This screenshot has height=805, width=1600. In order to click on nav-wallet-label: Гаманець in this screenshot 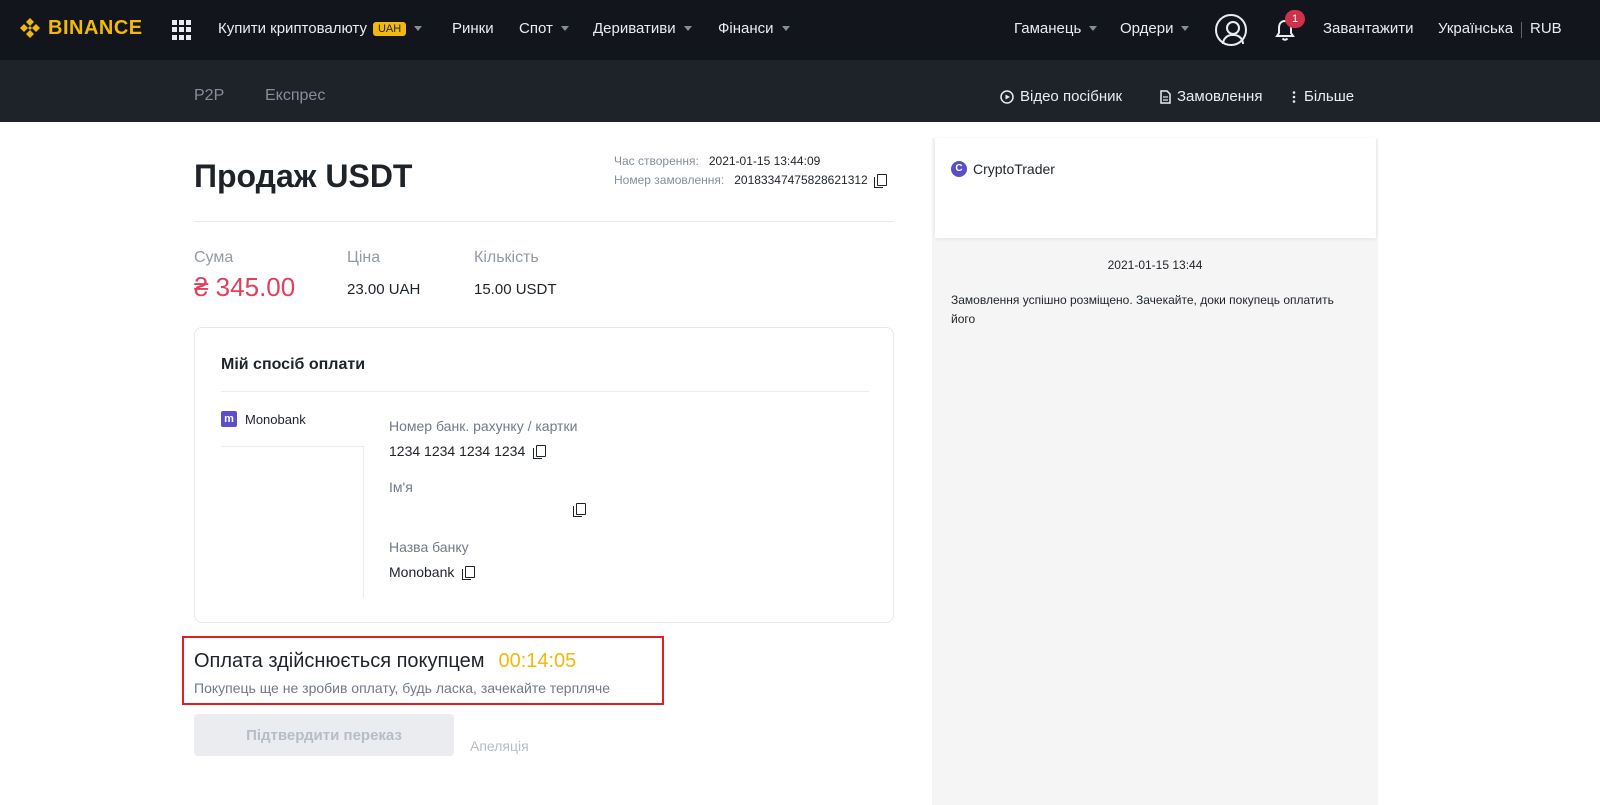, I will do `click(1048, 28)`.